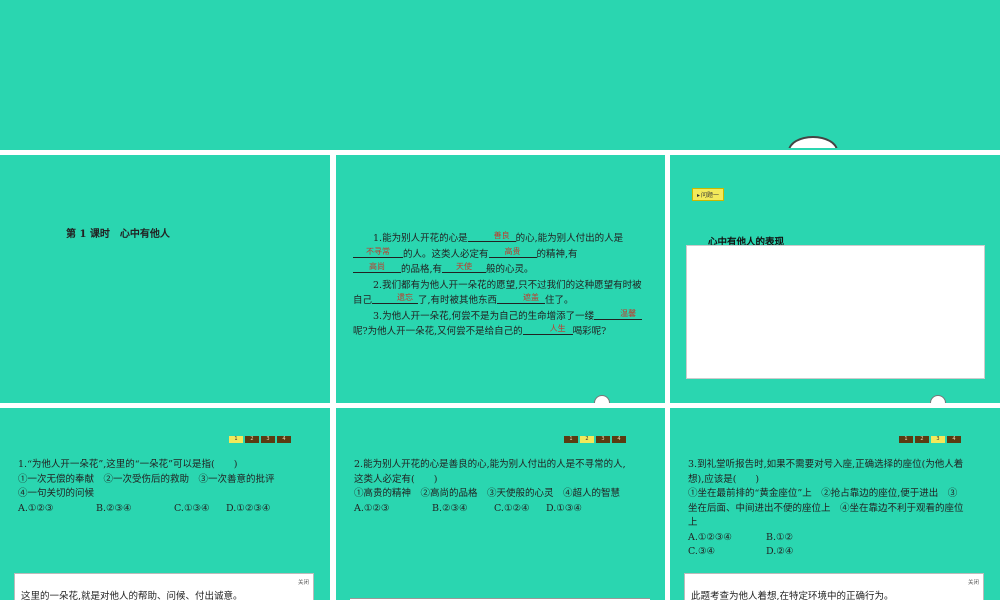  Describe the element at coordinates (395, 298) in the screenshot. I see `answer-blank: 遗忘` at that location.